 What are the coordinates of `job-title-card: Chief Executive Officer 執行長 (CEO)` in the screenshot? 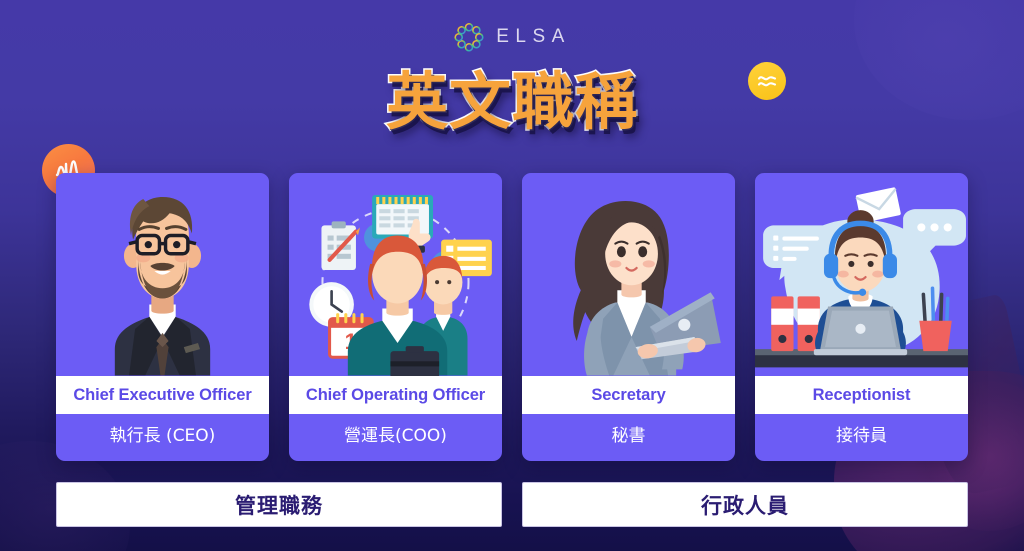 It's located at (162, 317).